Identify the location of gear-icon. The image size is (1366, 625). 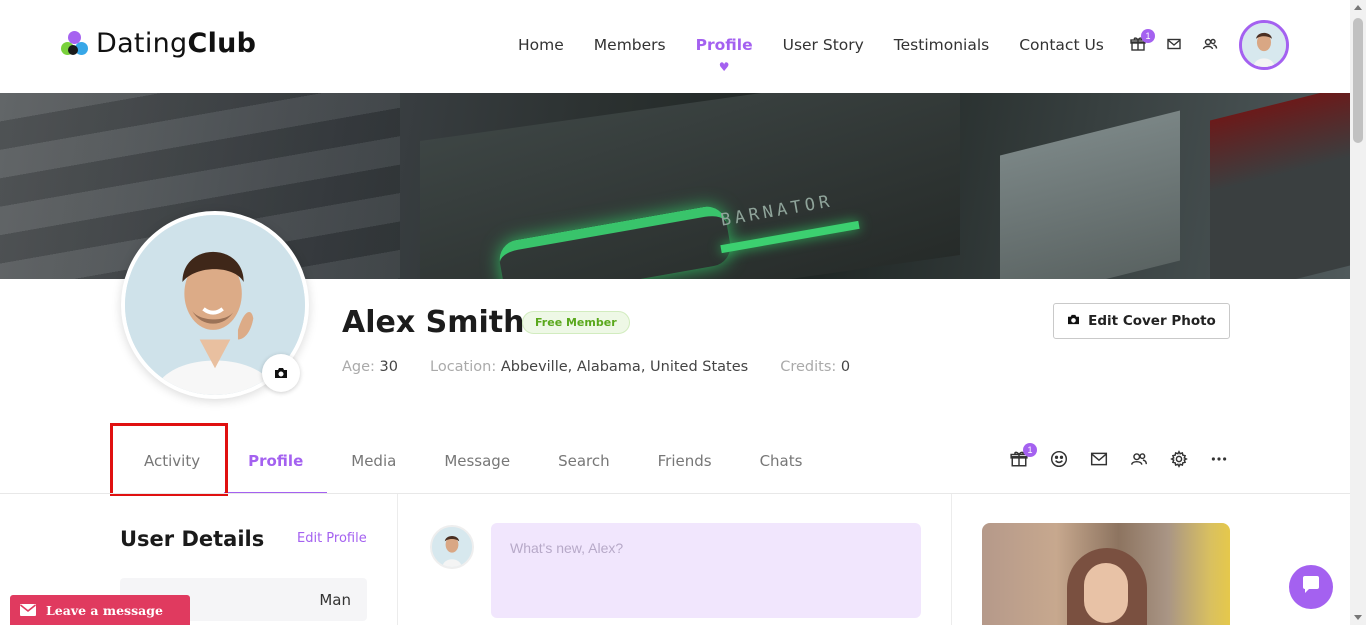
(1179, 459).